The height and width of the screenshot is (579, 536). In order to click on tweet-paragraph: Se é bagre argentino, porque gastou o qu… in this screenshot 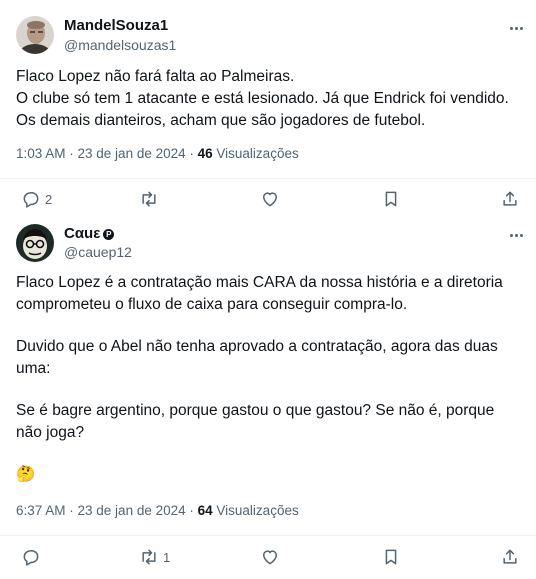, I will do `click(255, 421)`.